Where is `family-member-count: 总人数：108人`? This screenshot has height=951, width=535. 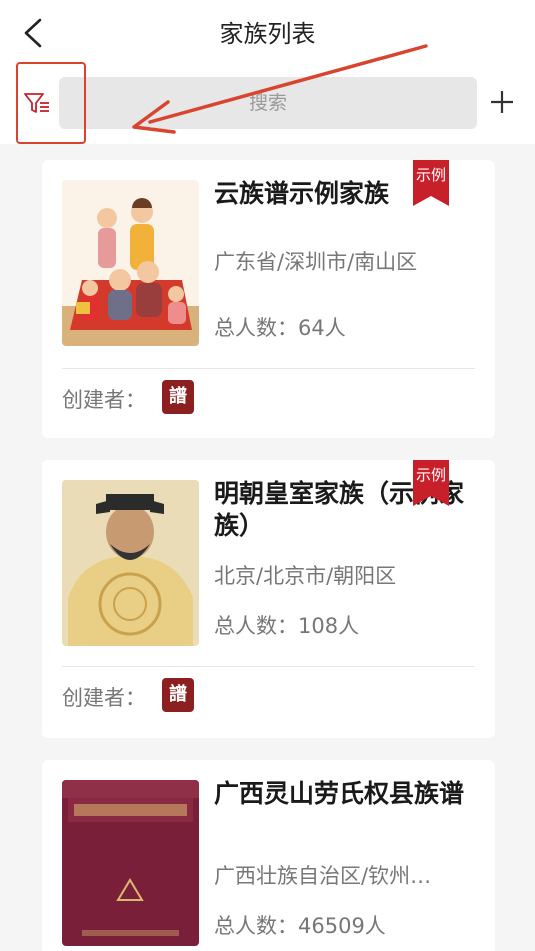 family-member-count: 总人数：108人 is located at coordinates (287, 626).